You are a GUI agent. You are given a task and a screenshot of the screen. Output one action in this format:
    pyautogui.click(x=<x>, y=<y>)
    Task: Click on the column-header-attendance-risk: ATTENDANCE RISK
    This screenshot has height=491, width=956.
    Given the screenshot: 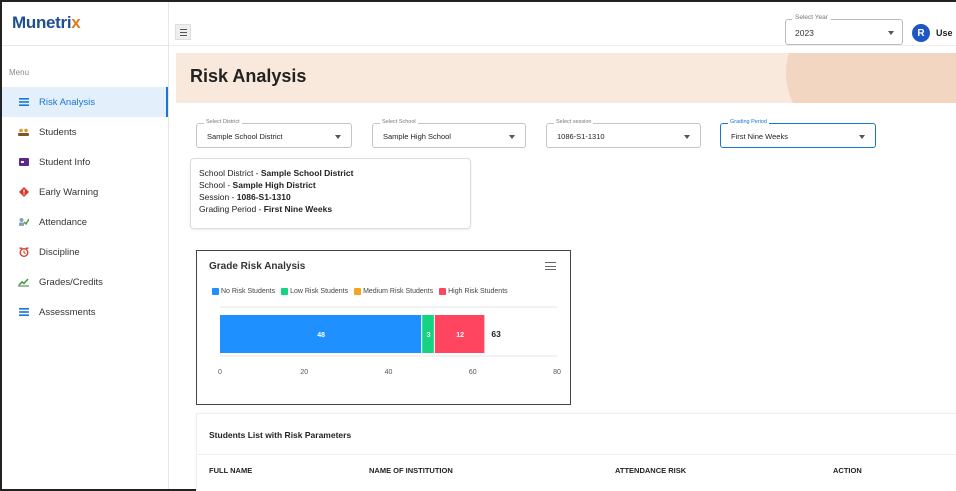 What is the action you would take?
    pyautogui.click(x=650, y=470)
    